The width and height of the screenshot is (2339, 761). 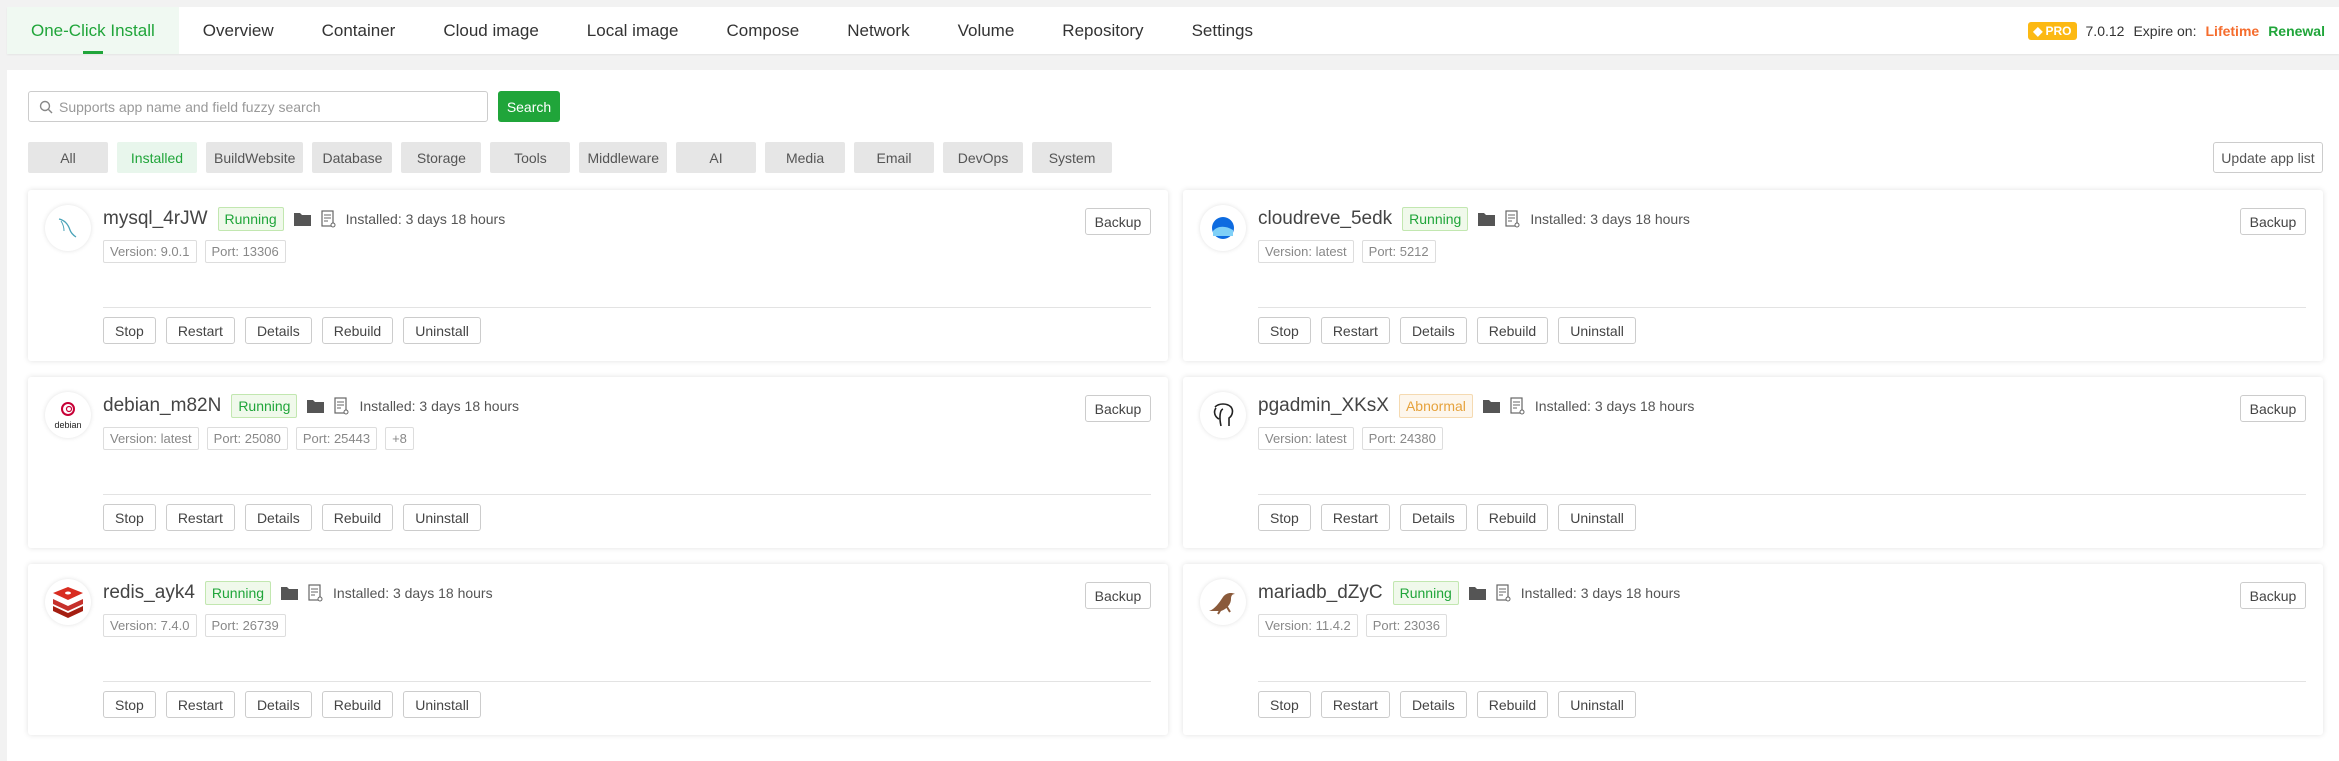 What do you see at coordinates (1223, 415) in the screenshot?
I see `postgres-elephant-icon` at bounding box center [1223, 415].